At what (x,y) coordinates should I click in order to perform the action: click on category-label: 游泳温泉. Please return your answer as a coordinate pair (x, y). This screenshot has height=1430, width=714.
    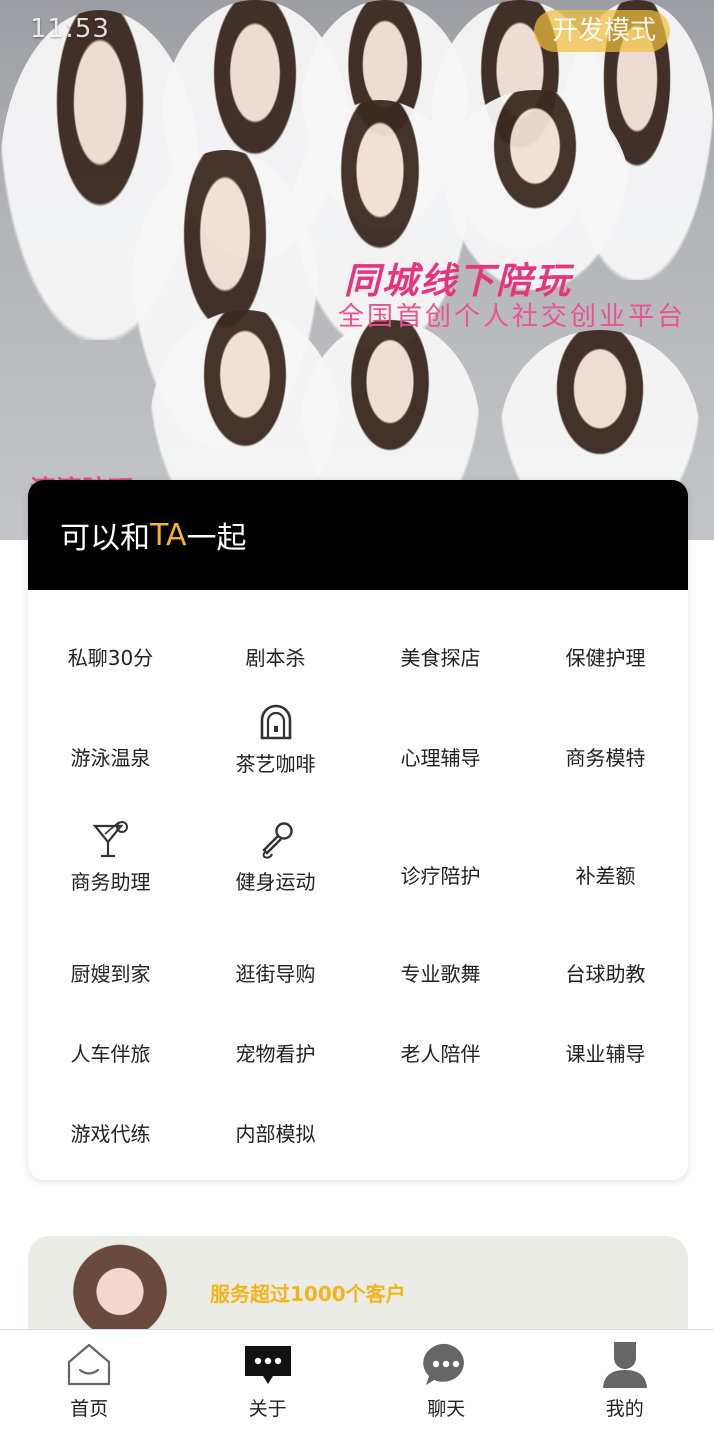
    Looking at the image, I should click on (110, 758).